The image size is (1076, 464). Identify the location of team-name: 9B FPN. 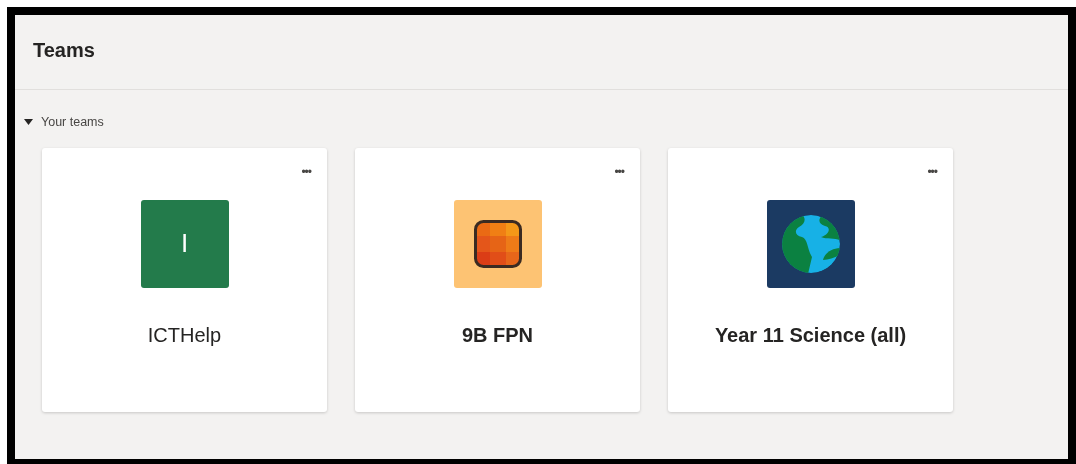
(497, 335).